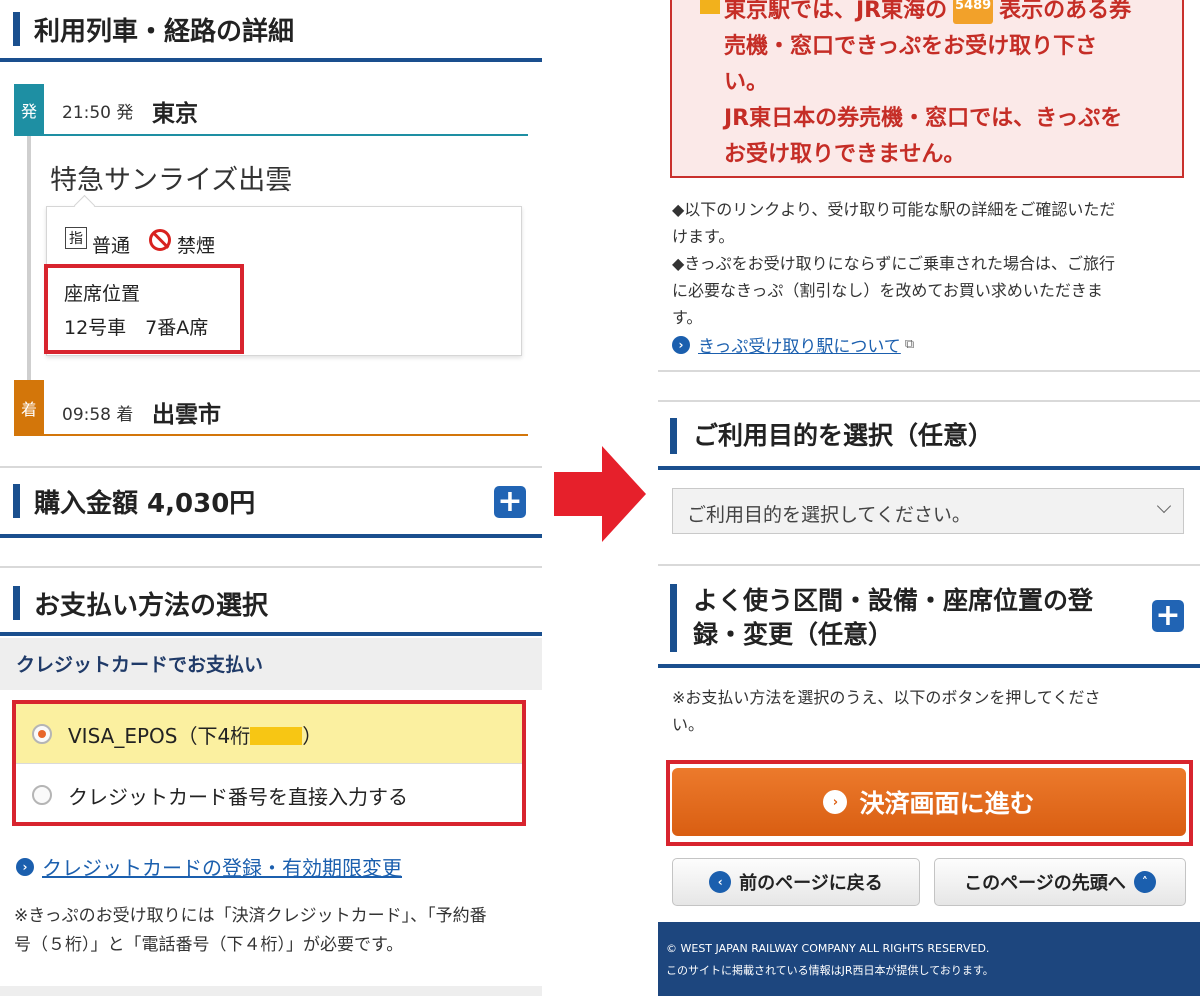 This screenshot has width=1200, height=996. I want to click on arrival-station: 出雲市, so click(186, 415).